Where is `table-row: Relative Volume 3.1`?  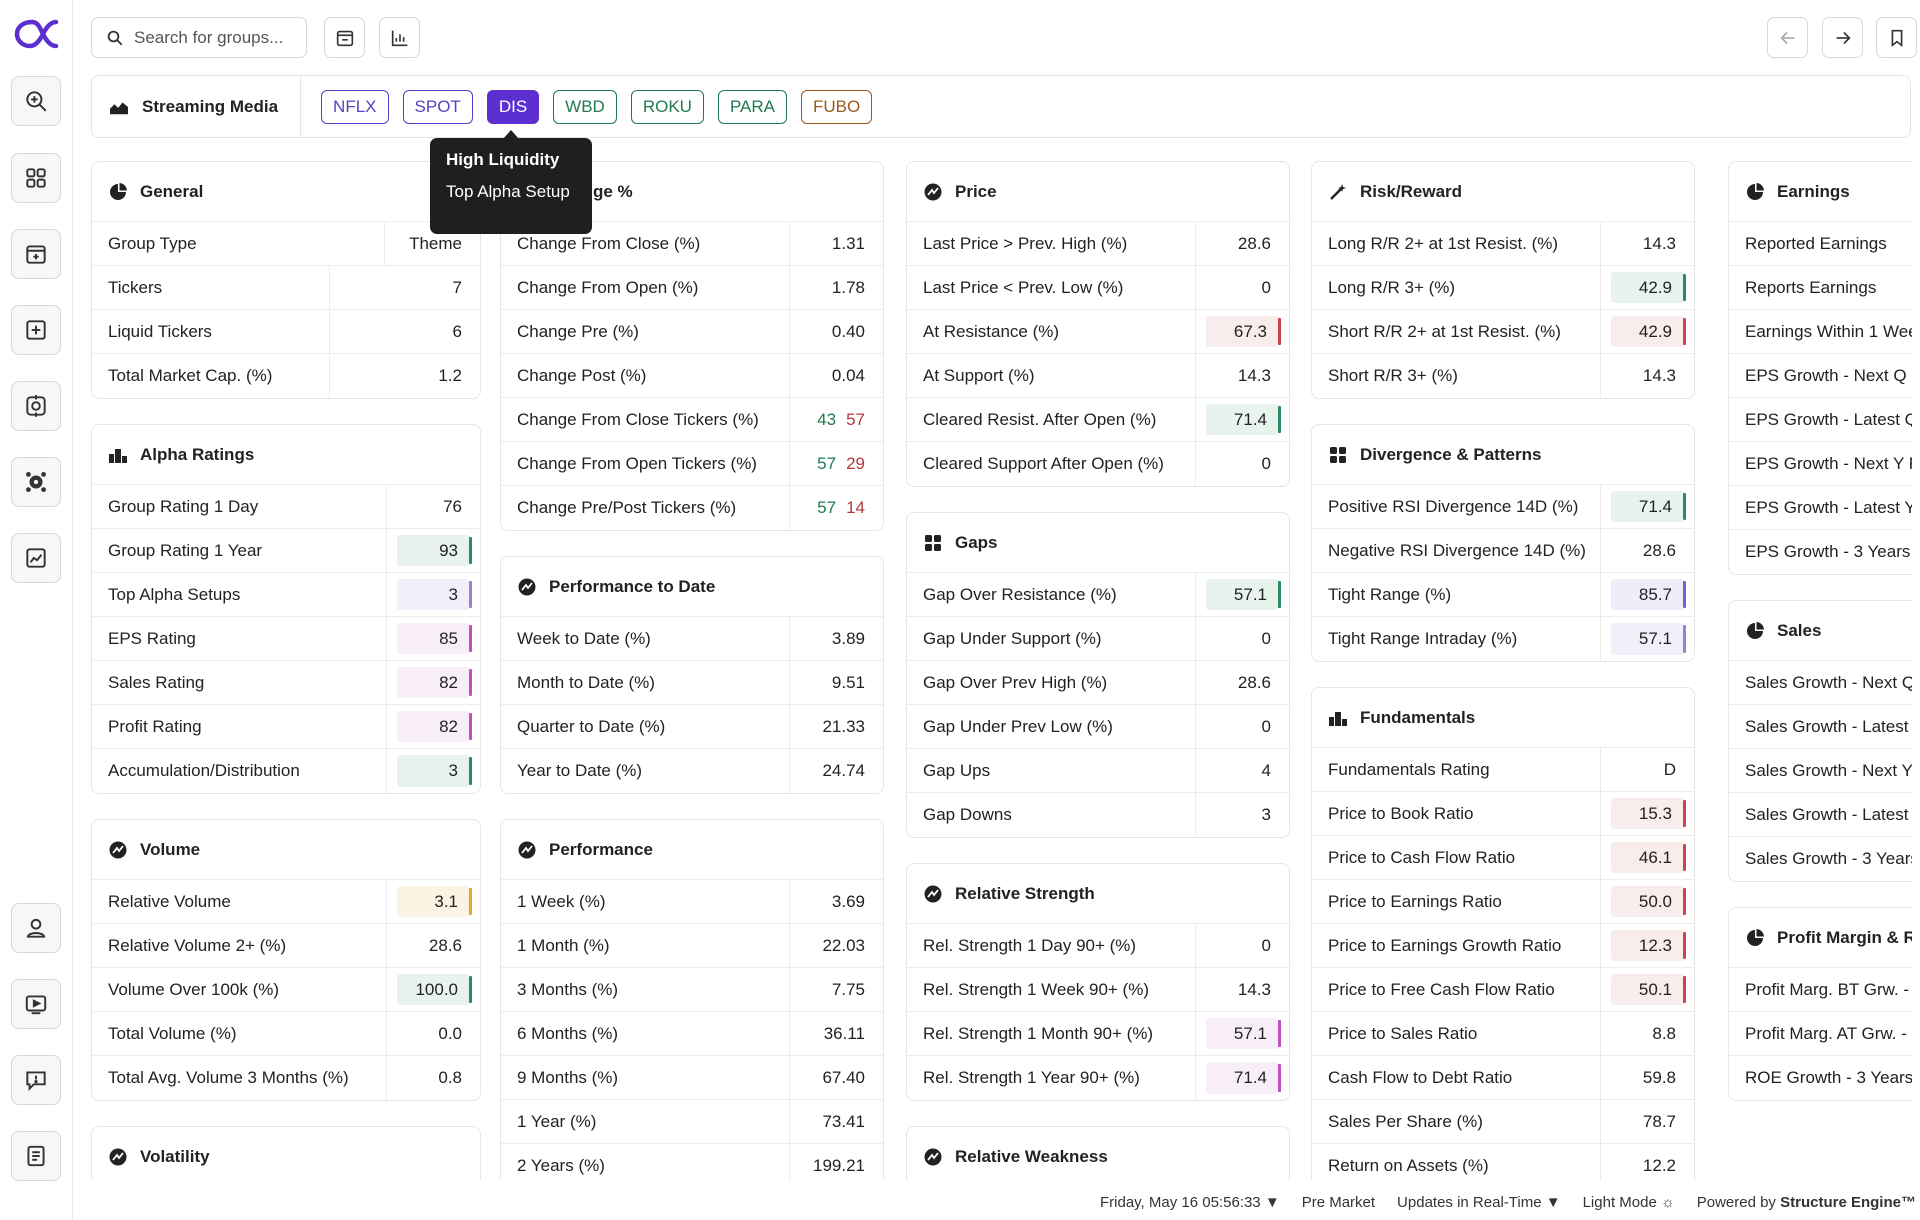 table-row: Relative Volume 3.1 is located at coordinates (286, 902).